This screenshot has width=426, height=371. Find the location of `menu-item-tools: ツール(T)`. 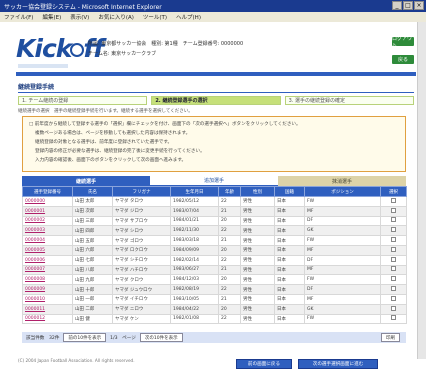

menu-item-tools: ツール(T) is located at coordinates (155, 17).